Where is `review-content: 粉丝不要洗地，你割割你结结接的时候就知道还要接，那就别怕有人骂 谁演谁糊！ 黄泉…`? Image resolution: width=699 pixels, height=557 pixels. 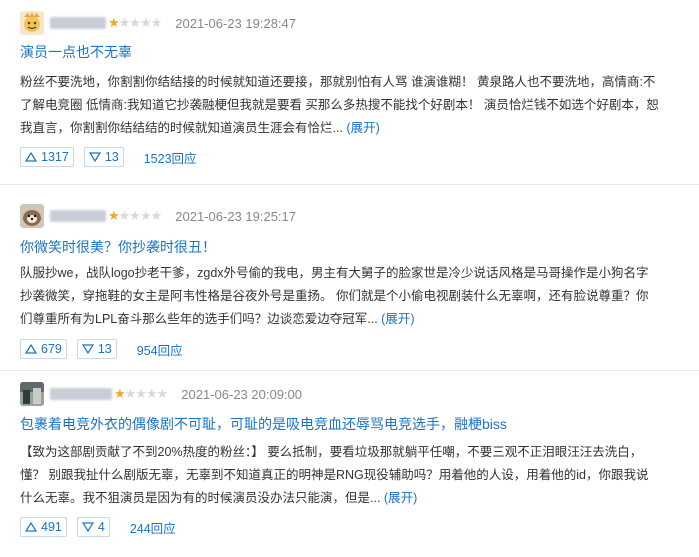 review-content: 粉丝不要洗地，你割割你结结接的时候就知道还要接，那就别怕有人骂 谁演谁糊！ 黄泉… is located at coordinates (340, 105).